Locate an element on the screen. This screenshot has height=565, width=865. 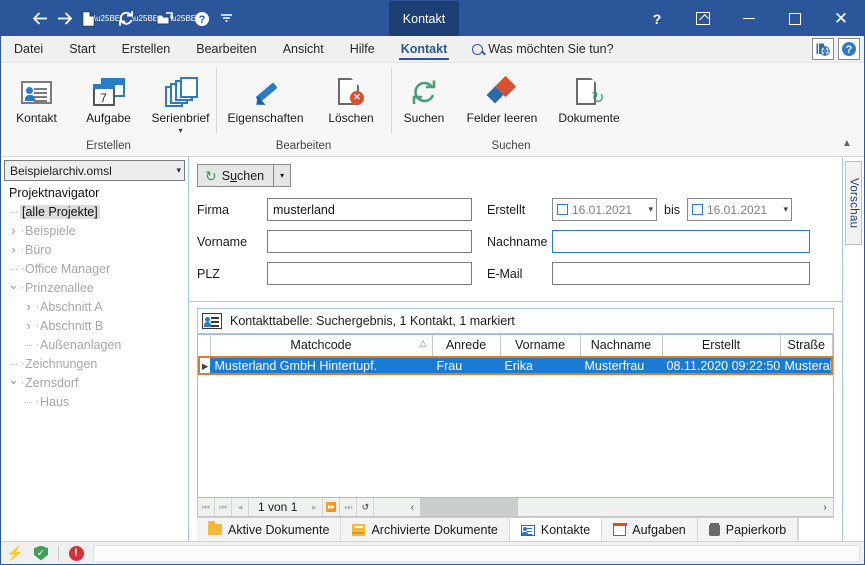
titlebar-help-button: ? is located at coordinates (657, 18).